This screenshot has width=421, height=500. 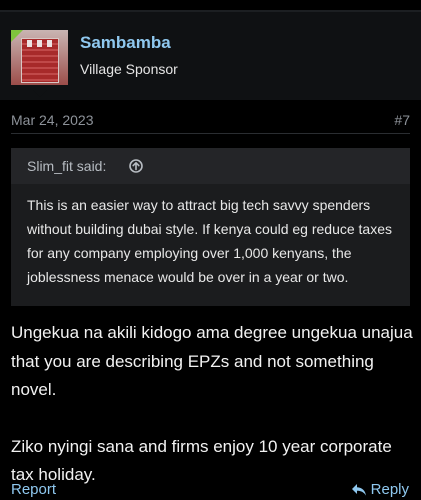 I want to click on post-number: #7, so click(x=402, y=120).